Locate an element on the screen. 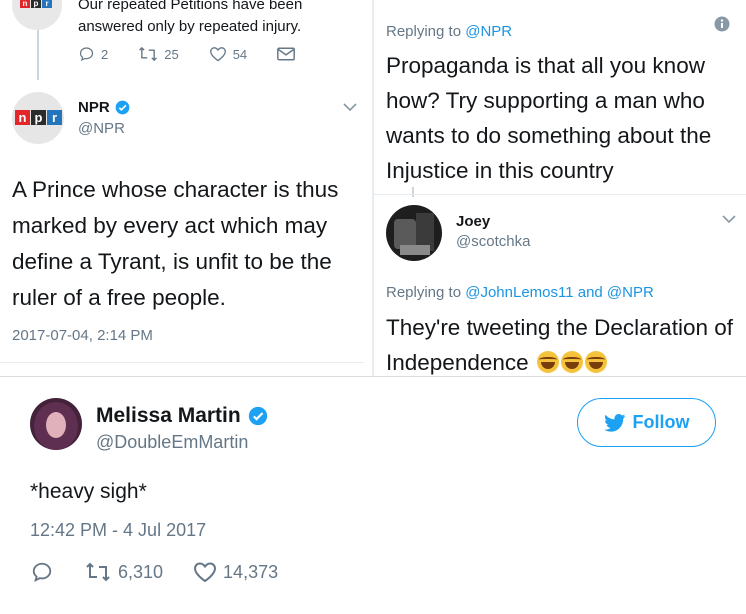  tweet-timestamp: 12:42 PM - 4 Jul 2017 is located at coordinates (118, 530).